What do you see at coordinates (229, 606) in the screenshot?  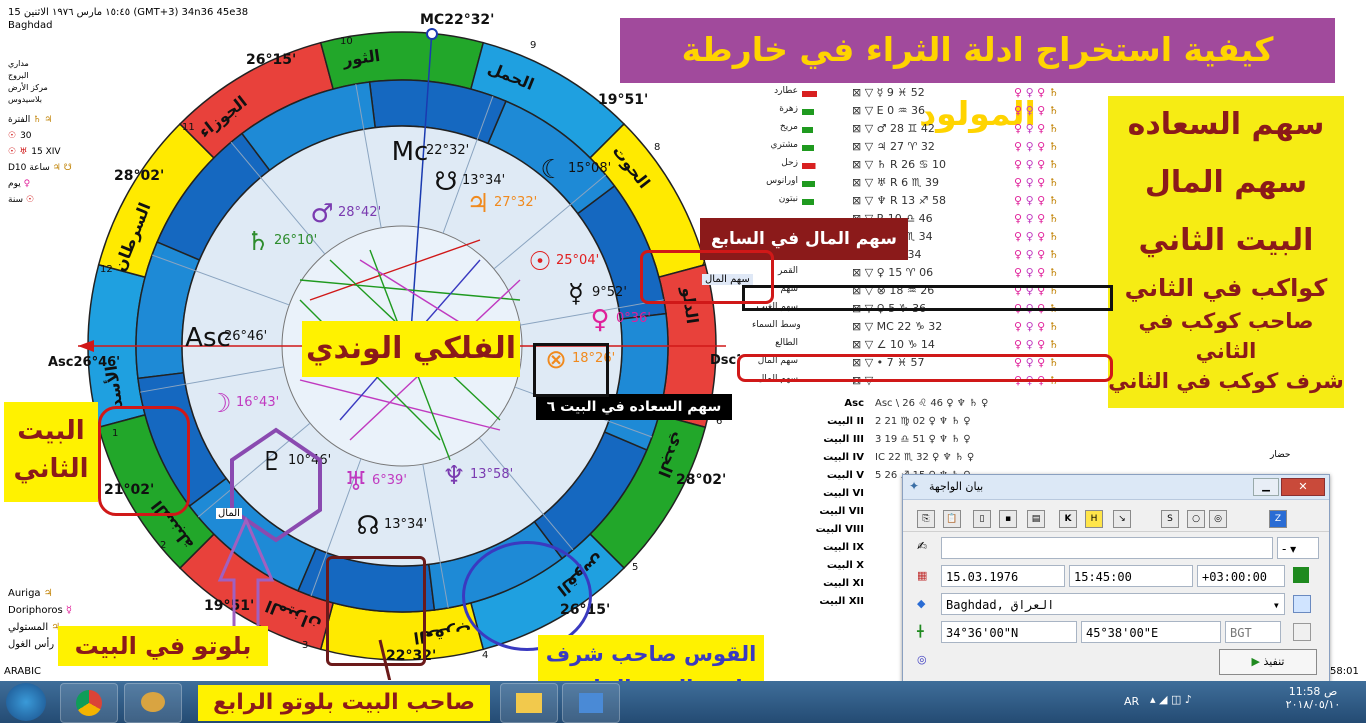 I see `cusp-label: 19°51'` at bounding box center [229, 606].